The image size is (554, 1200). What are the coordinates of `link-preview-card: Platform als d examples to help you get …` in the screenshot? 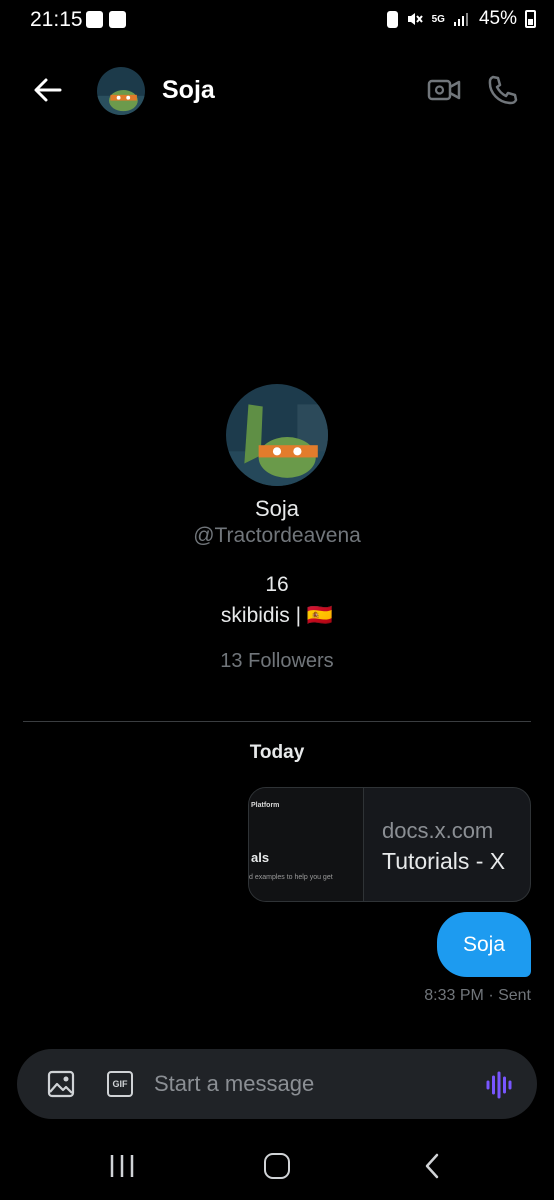 It's located at (389, 844).